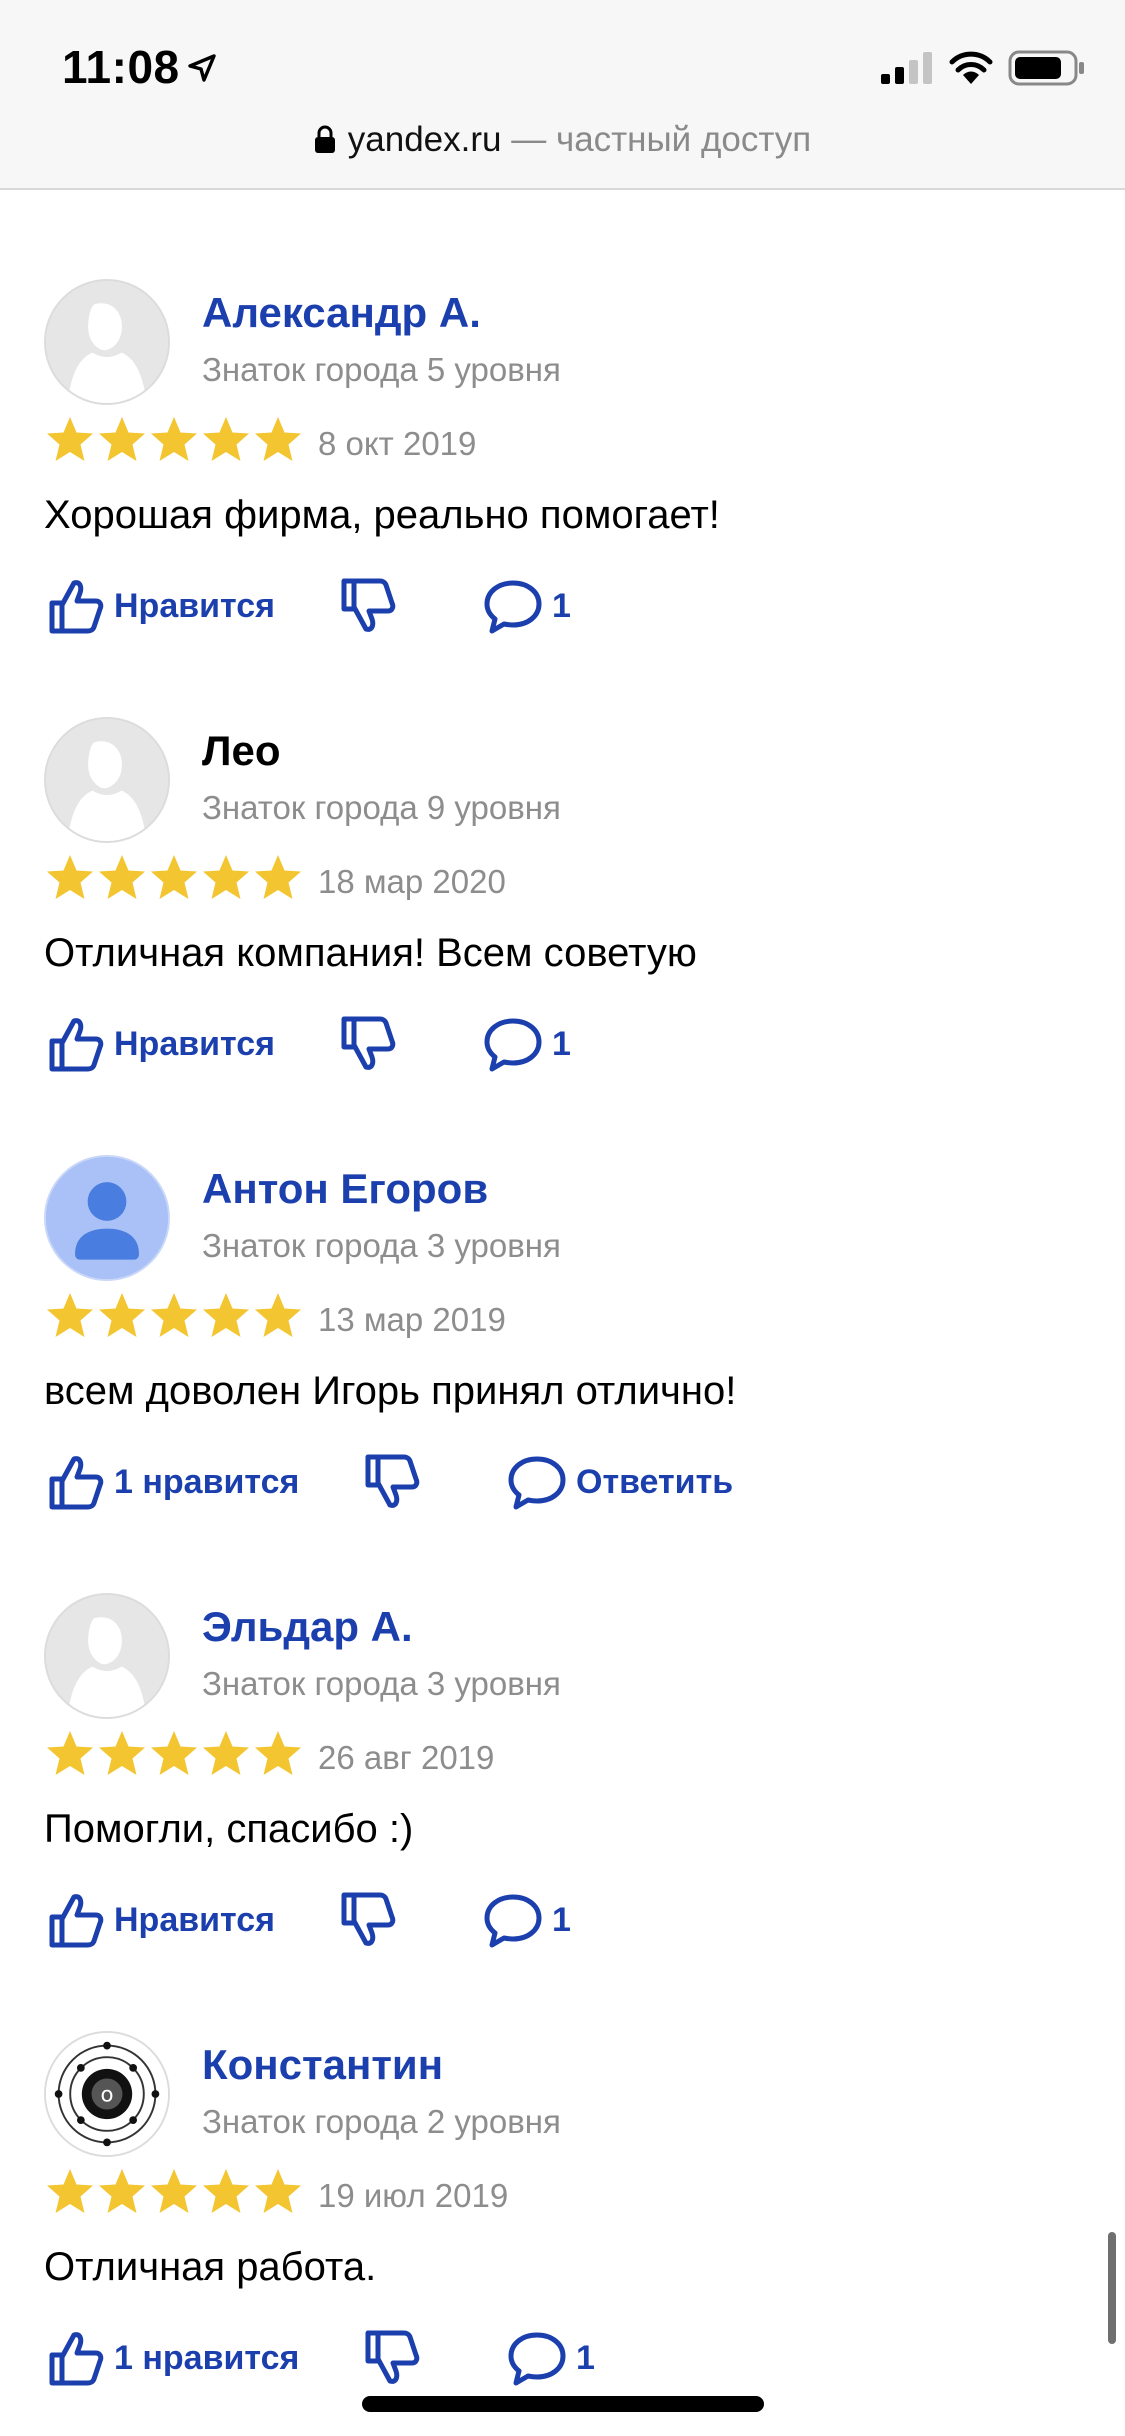 This screenshot has width=1125, height=2436. What do you see at coordinates (341, 313) in the screenshot?
I see `reviewer-name-link: Александр А.` at bounding box center [341, 313].